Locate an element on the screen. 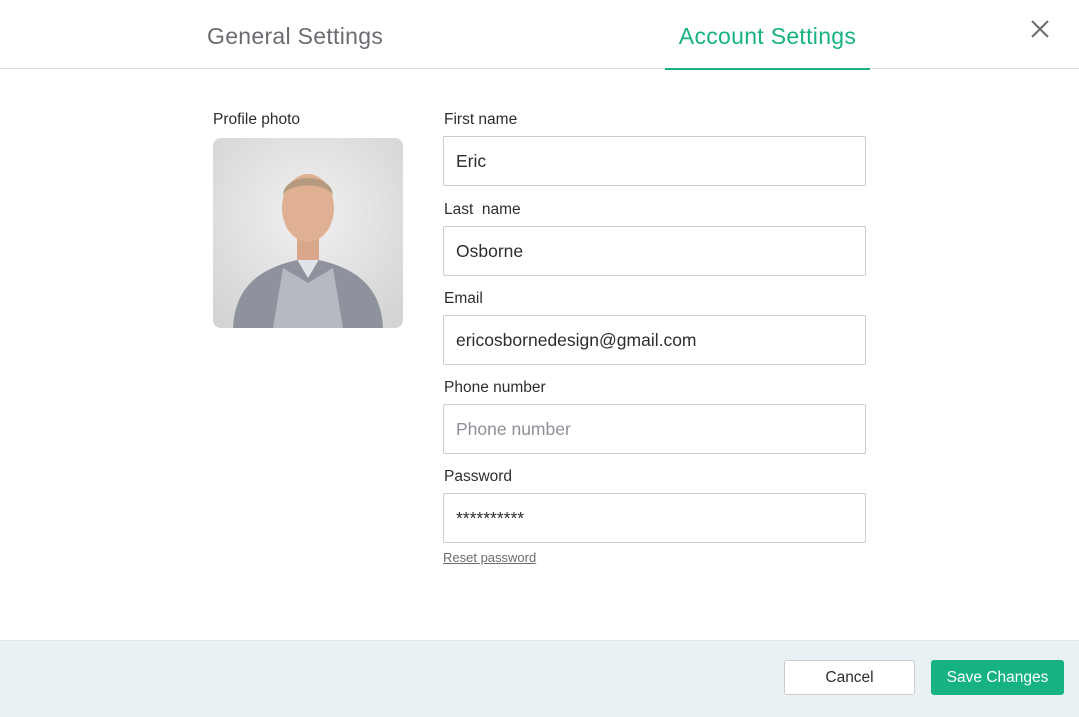 The image size is (1079, 717). tab-account-settings: Account Settings is located at coordinates (767, 35).